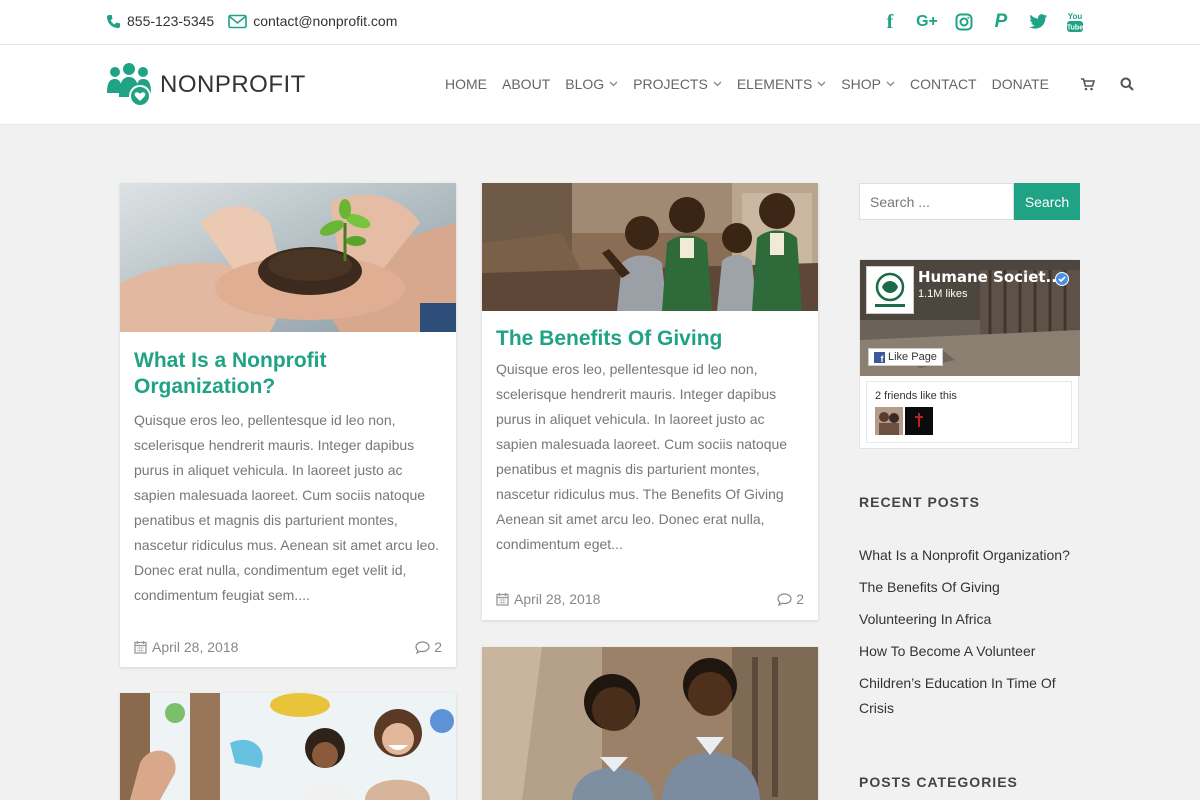 This screenshot has width=1200, height=800. I want to click on nav-item-home: HOME, so click(466, 84).